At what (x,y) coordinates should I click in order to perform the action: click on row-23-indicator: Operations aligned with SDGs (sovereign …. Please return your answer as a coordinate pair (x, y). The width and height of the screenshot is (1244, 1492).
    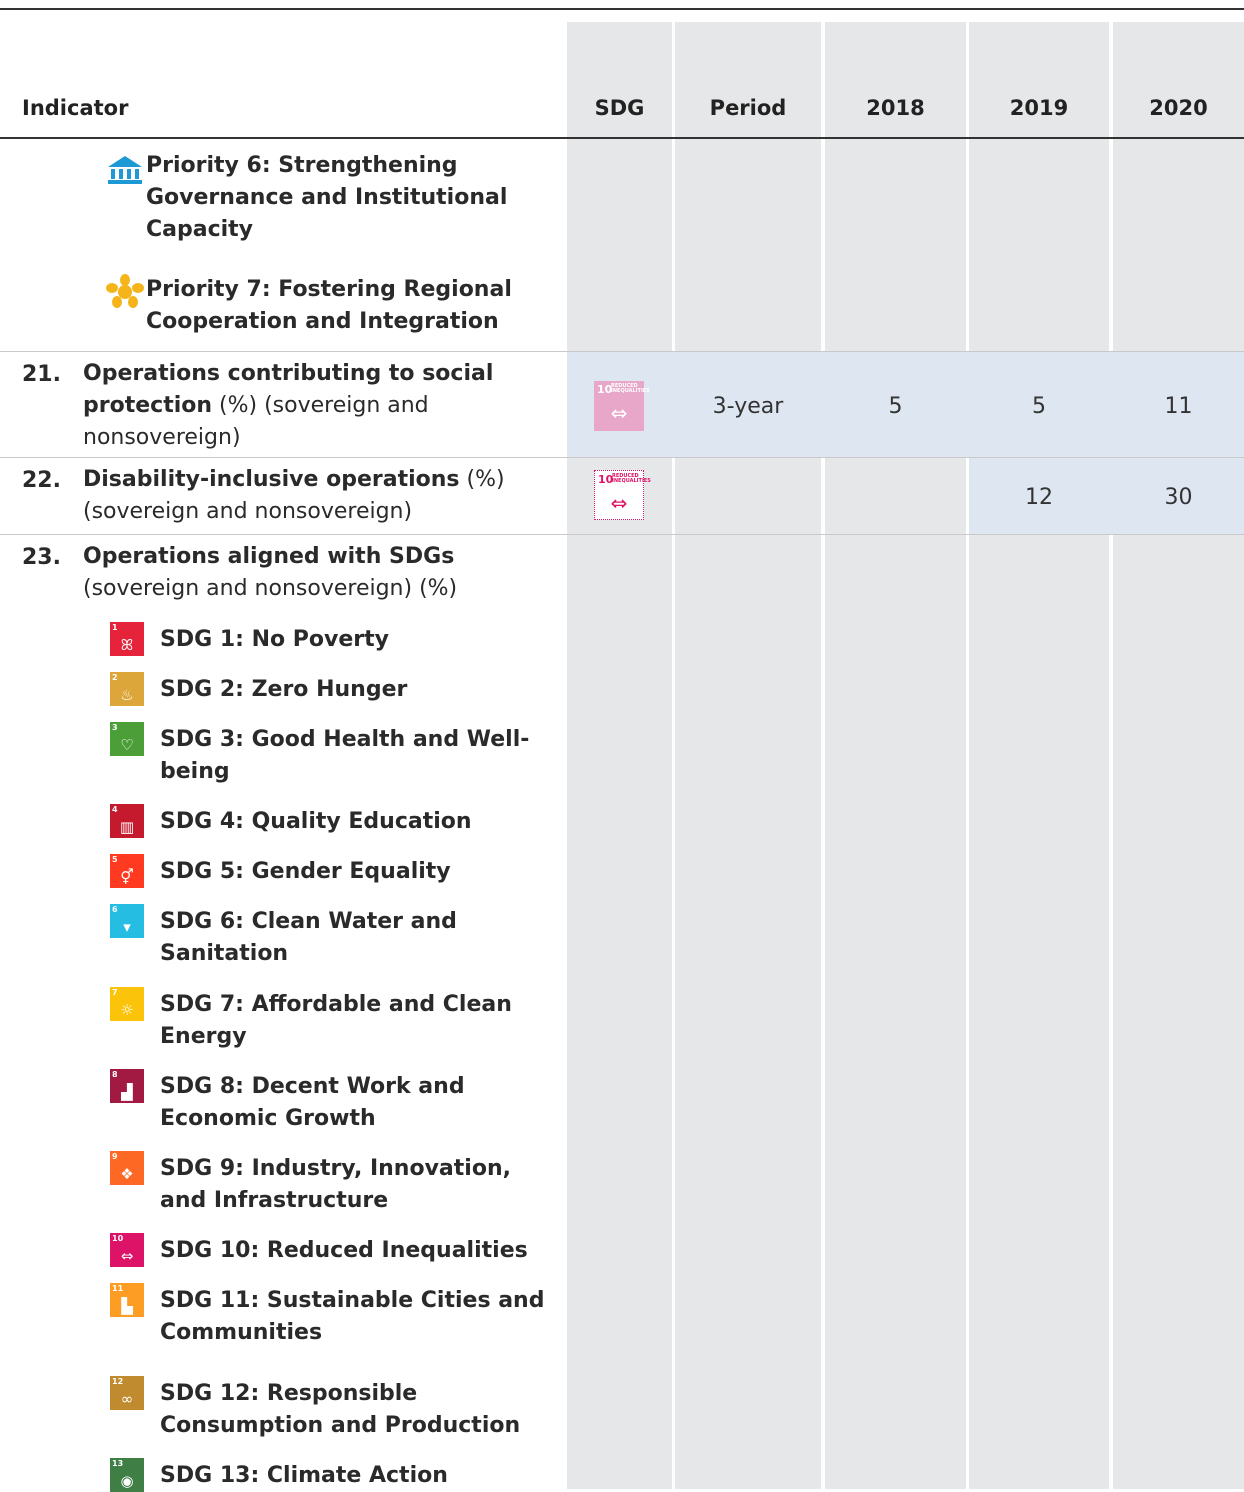
    Looking at the image, I should click on (270, 572).